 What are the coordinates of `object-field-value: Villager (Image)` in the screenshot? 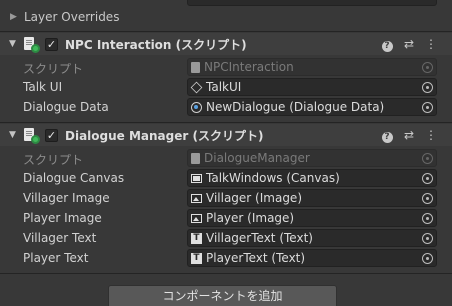 It's located at (254, 198).